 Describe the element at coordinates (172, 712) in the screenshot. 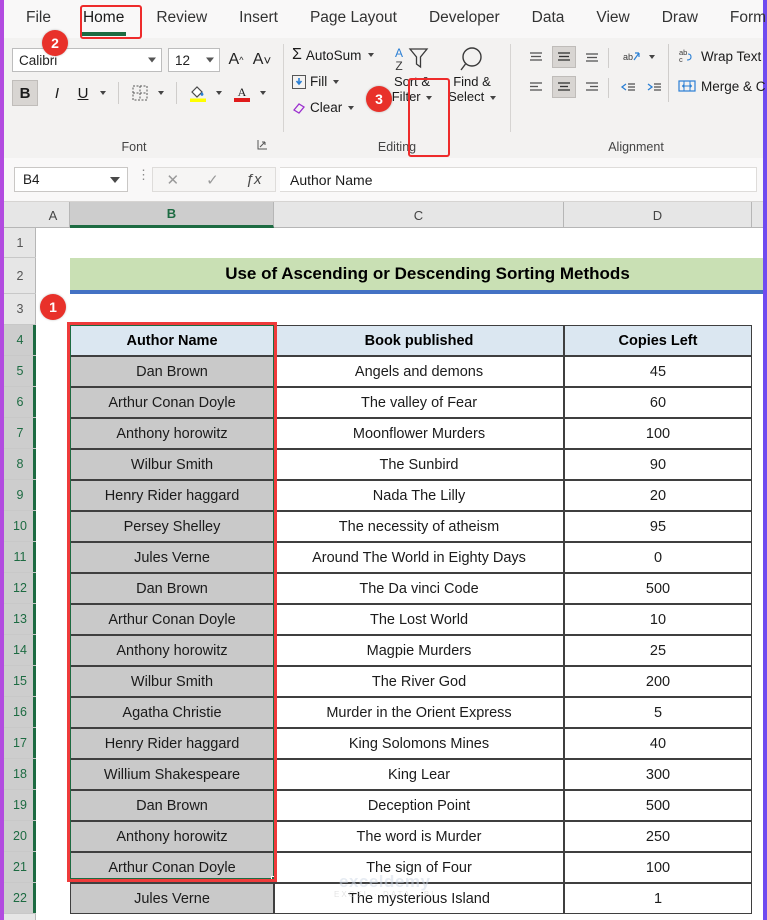

I see `cell-author-16: Agatha Christie` at that location.